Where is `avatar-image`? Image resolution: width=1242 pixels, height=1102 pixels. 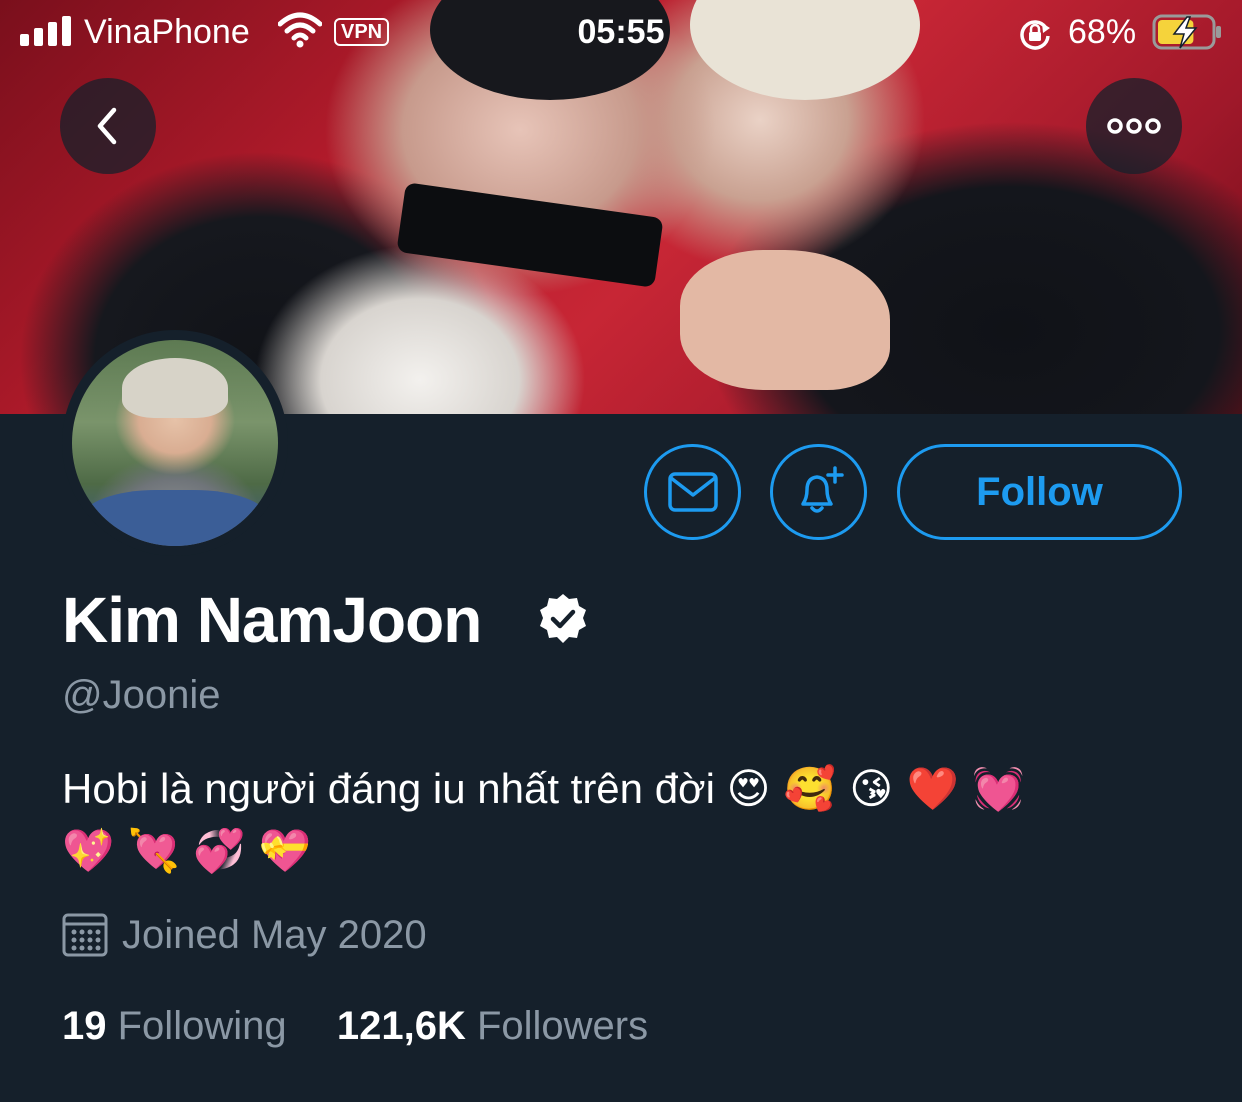
avatar-image is located at coordinates (175, 443).